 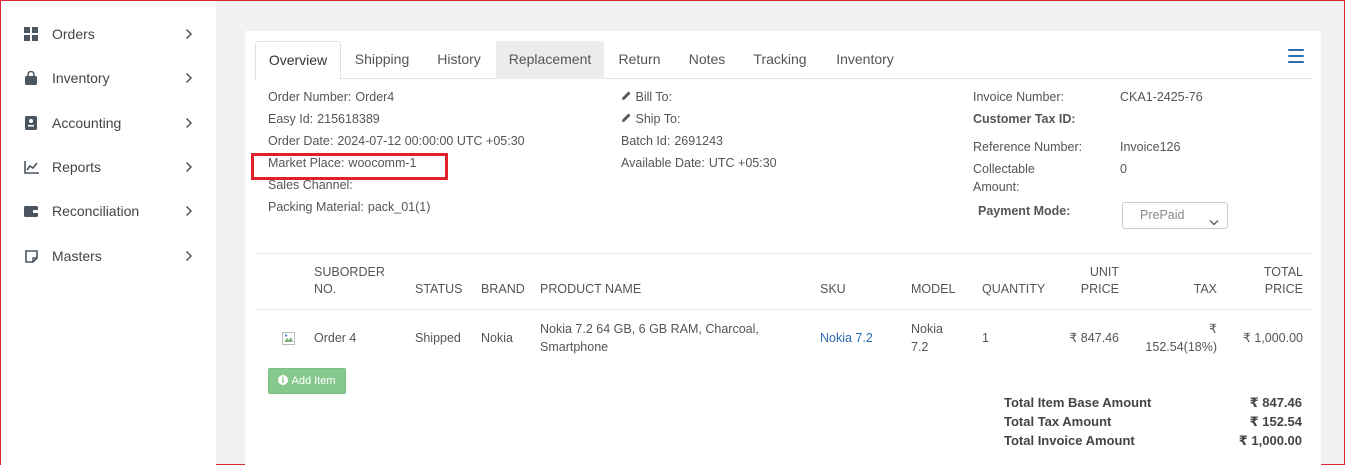 What do you see at coordinates (996, 187) in the screenshot?
I see `collectable-label-line2: Amount:` at bounding box center [996, 187].